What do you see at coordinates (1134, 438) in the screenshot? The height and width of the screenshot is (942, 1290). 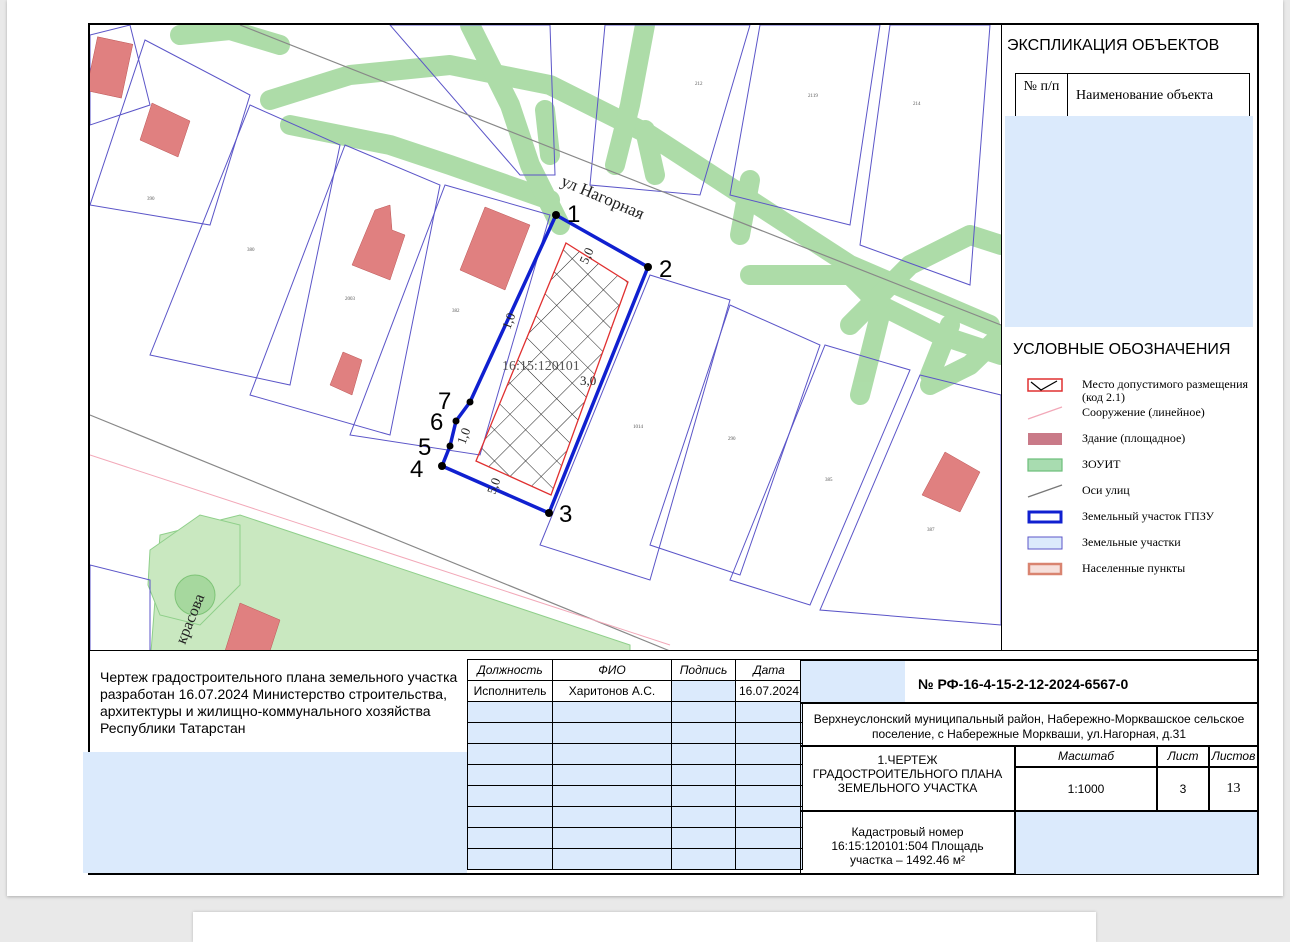 I see `legend-label: Здание (площадное)` at bounding box center [1134, 438].